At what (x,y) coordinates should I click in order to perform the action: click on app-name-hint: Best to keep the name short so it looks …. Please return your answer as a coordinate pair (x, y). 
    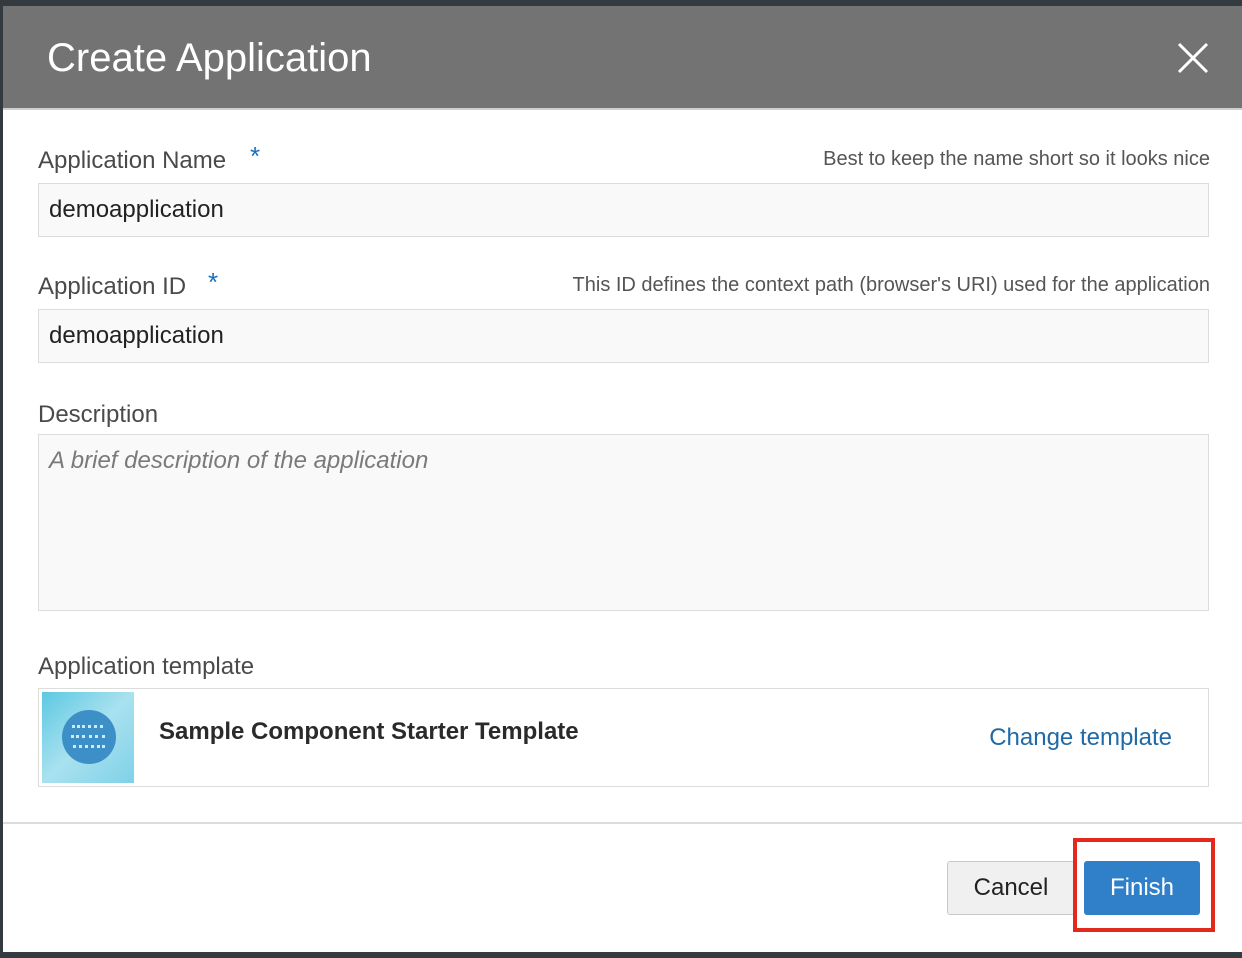
    Looking at the image, I should click on (1016, 159).